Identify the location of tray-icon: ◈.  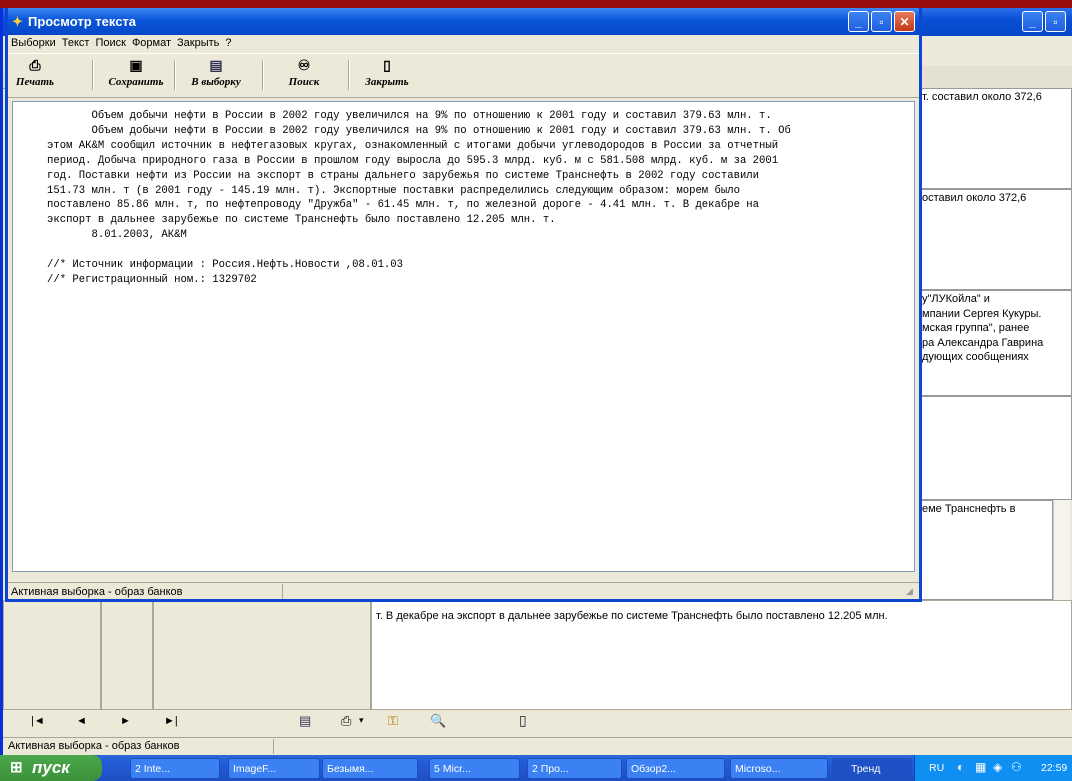
(997, 767).